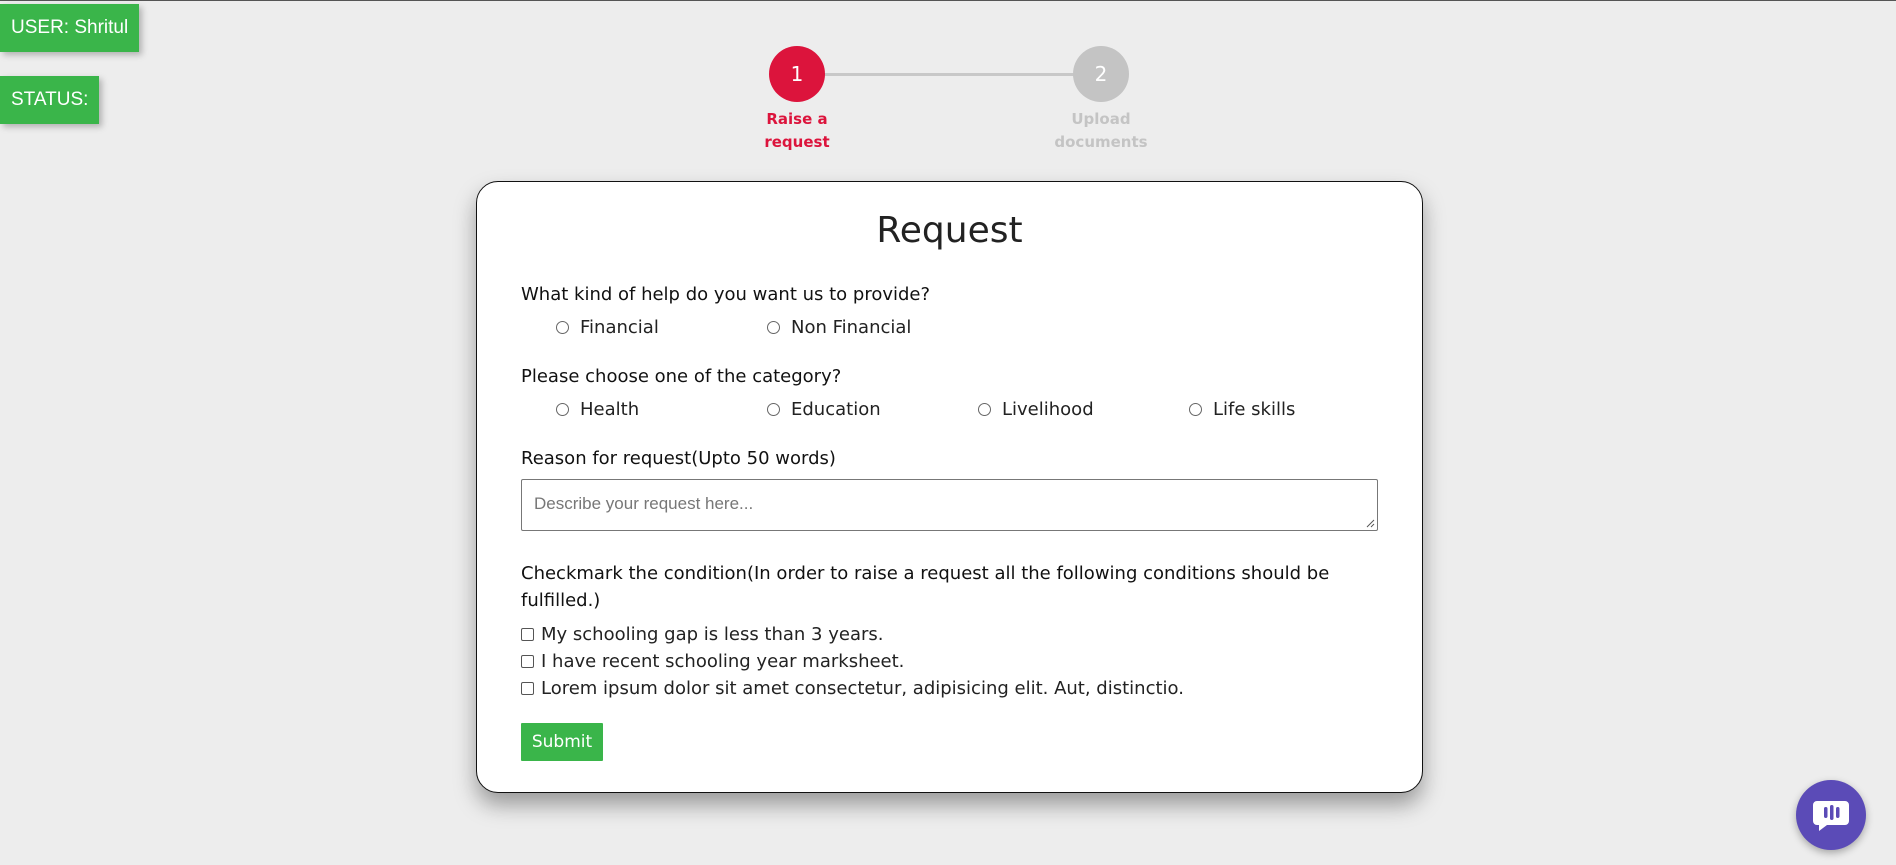 The image size is (1896, 865). What do you see at coordinates (1048, 409) in the screenshot?
I see `radio-label: Livelihood` at bounding box center [1048, 409].